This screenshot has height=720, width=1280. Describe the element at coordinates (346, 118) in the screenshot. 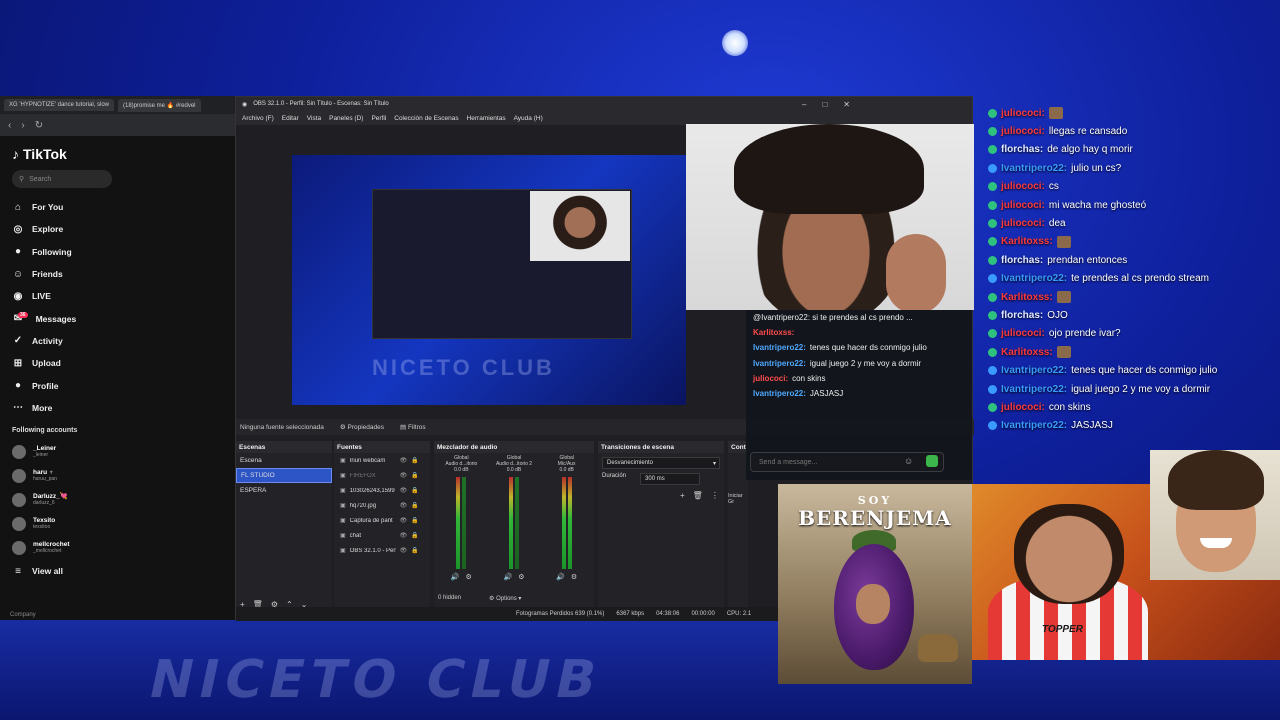

I see `obs-menu-item: Paneles (D)` at that location.